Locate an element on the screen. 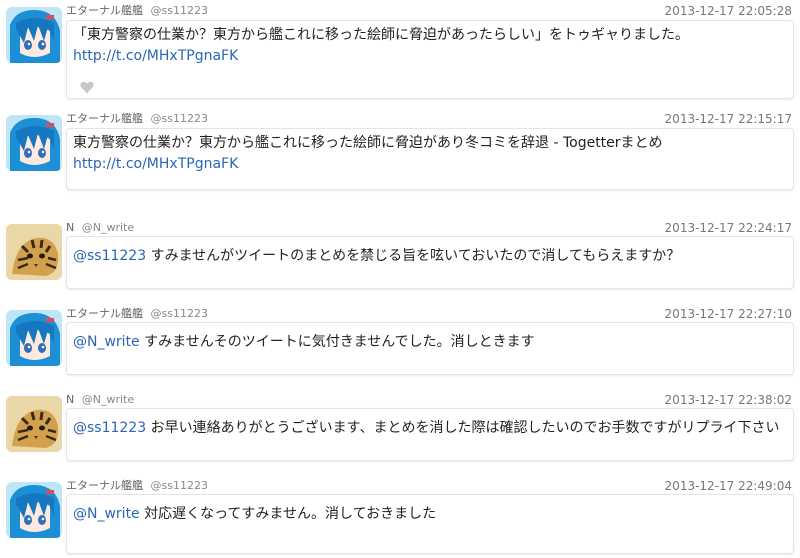 This screenshot has width=800, height=558. tweet-bubble: @N_write すみませんそのツイートに気付きませんでした。消しときます is located at coordinates (430, 348).